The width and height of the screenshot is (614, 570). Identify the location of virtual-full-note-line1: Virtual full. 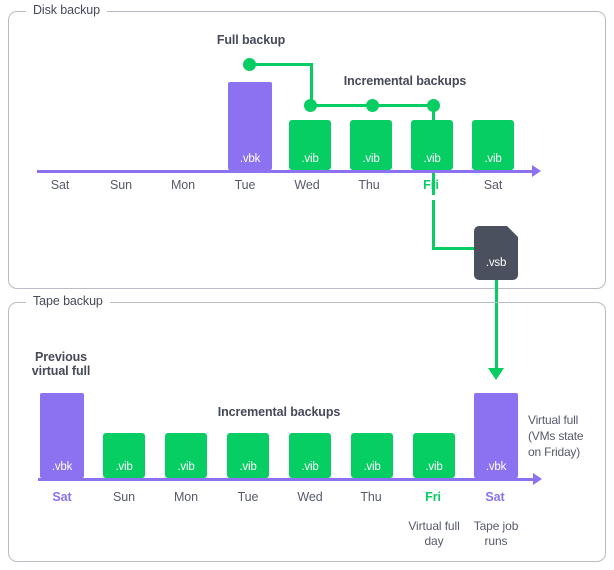
(553, 420).